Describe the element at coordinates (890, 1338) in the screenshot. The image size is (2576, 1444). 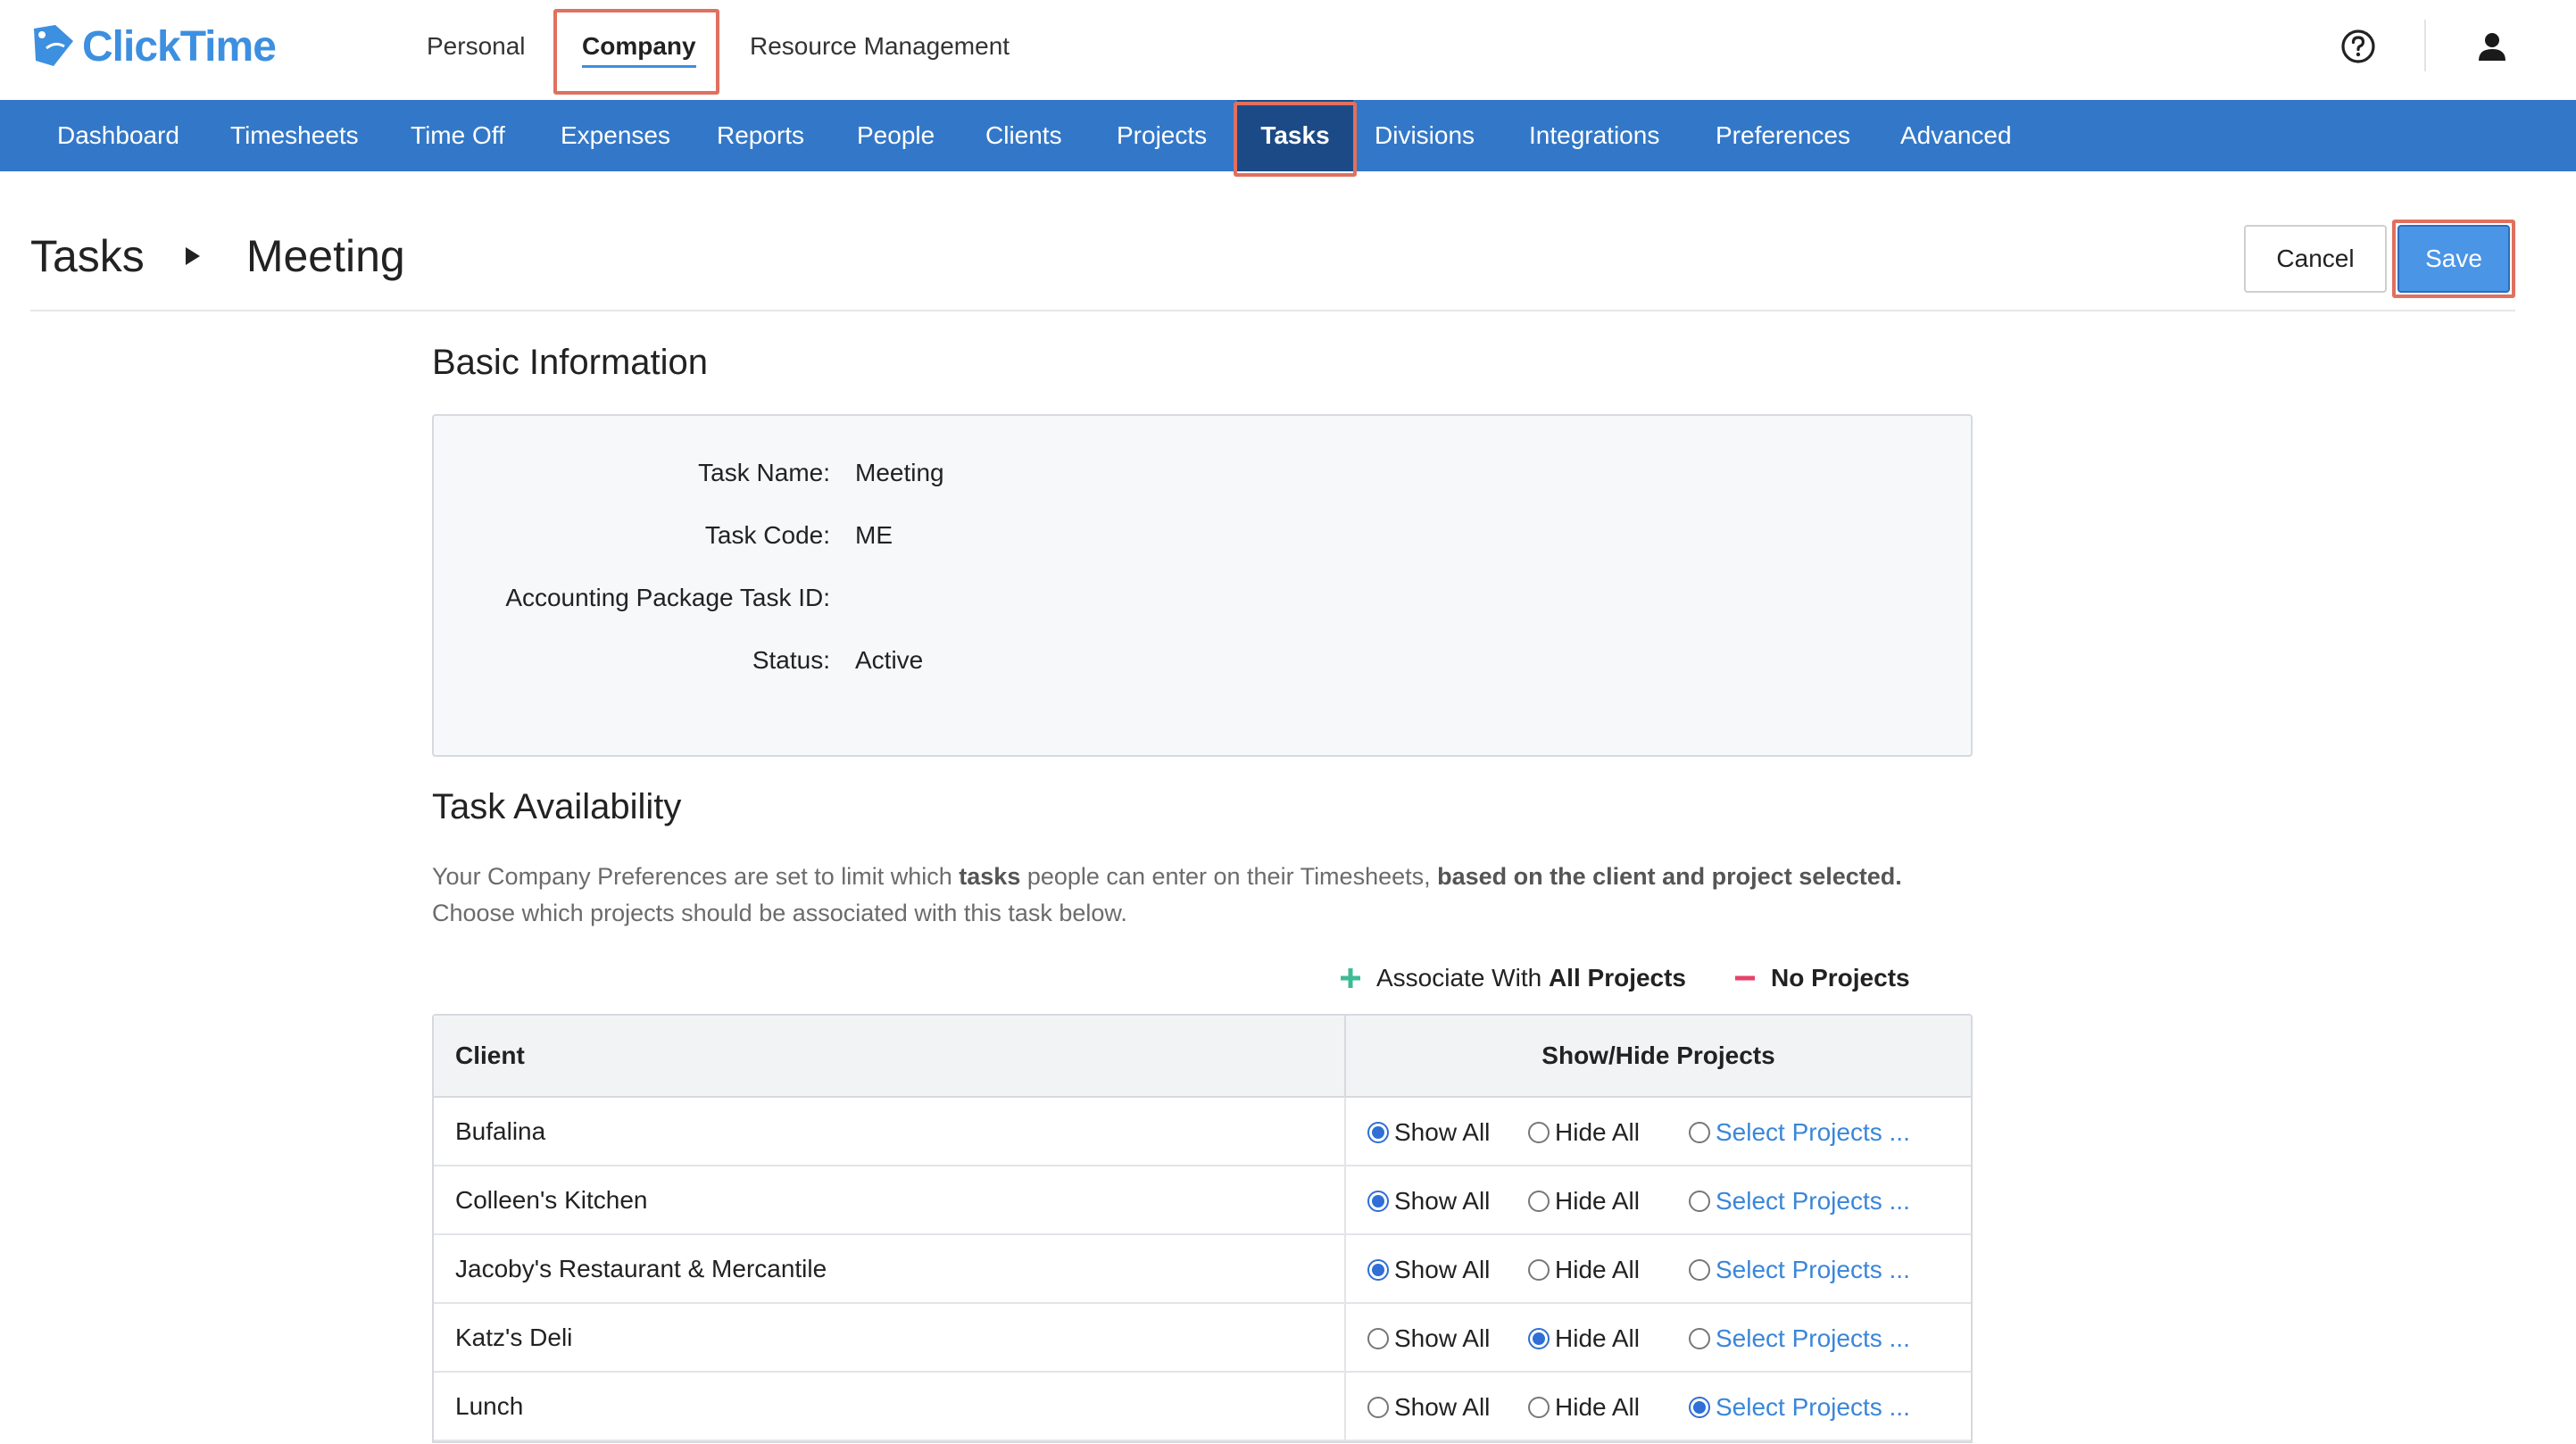
I see `client-name: Katz's Deli` at that location.